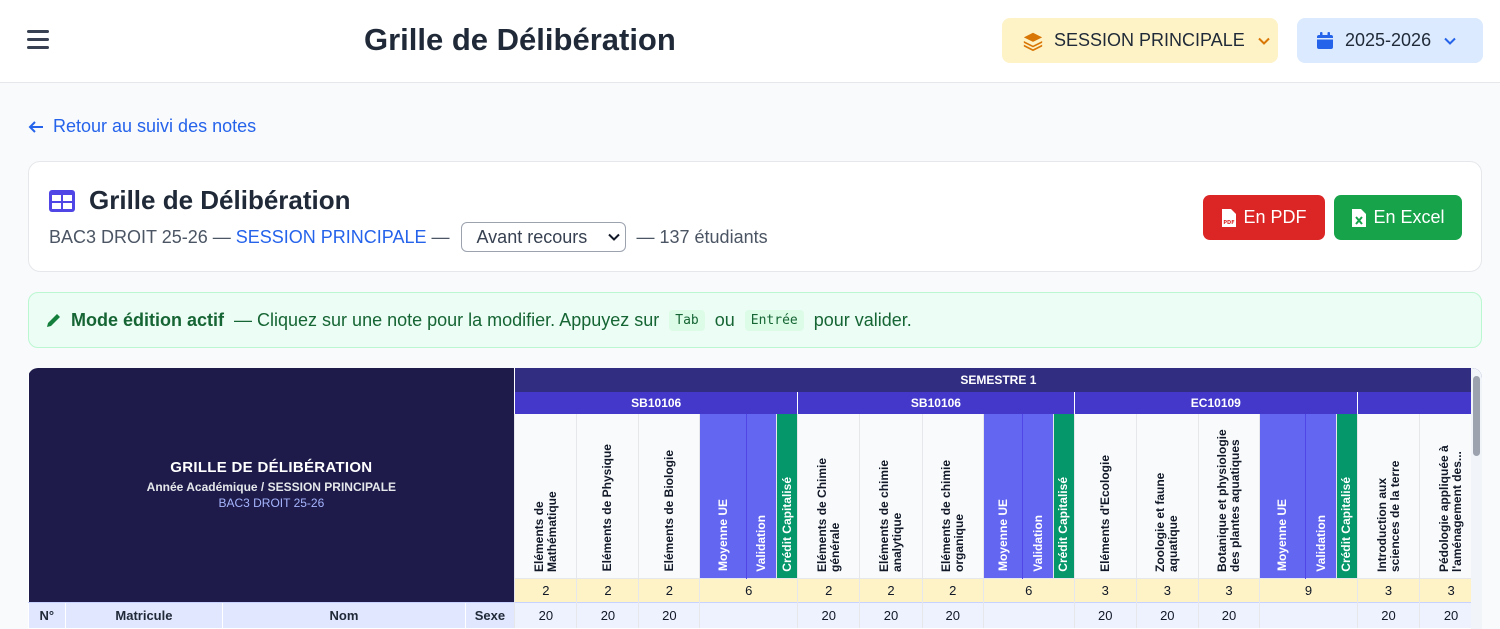  Describe the element at coordinates (890, 515) in the screenshot. I see `course-header-label: Eléments de chimie analytique` at that location.